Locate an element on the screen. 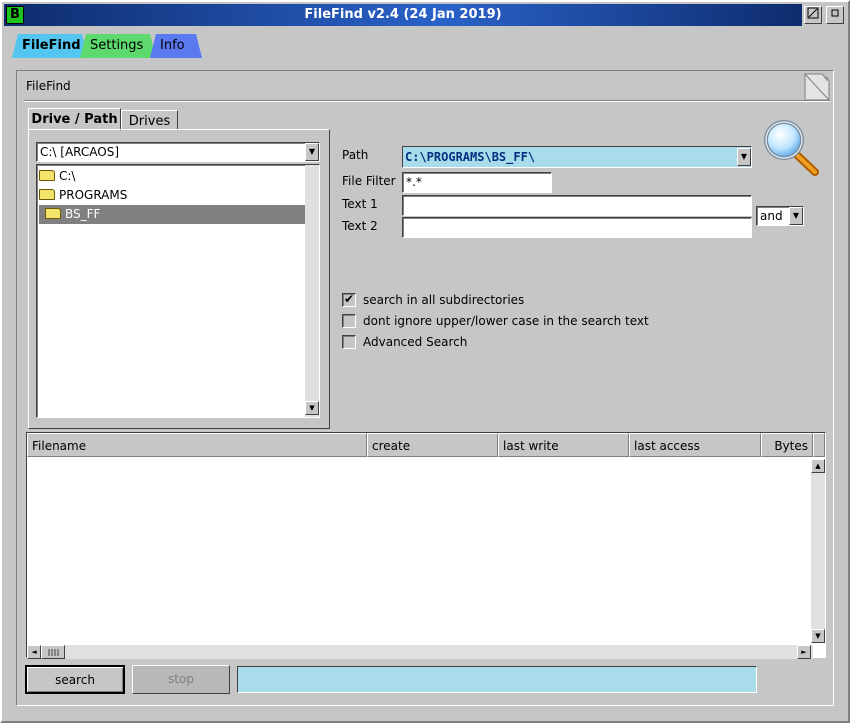  check-icon: ✔ is located at coordinates (349, 299).